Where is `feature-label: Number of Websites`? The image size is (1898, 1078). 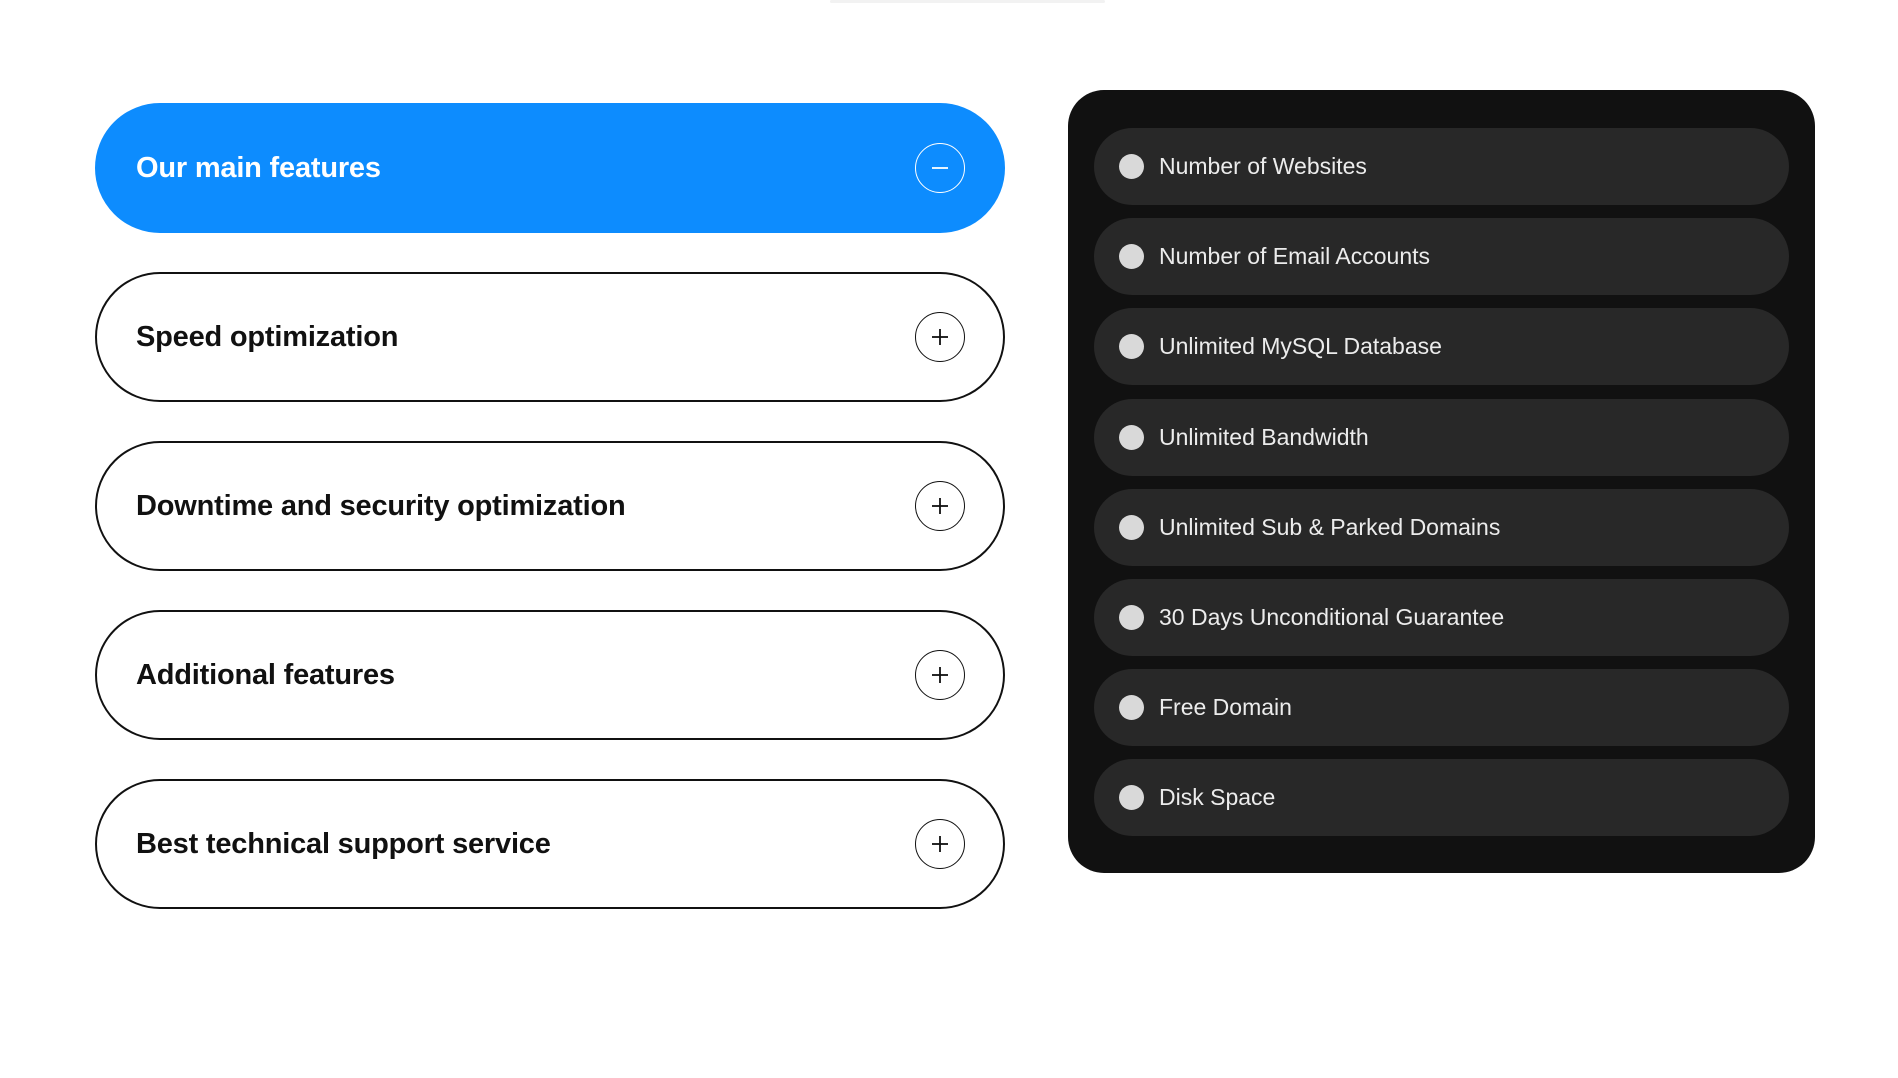
feature-label: Number of Websites is located at coordinates (1263, 166).